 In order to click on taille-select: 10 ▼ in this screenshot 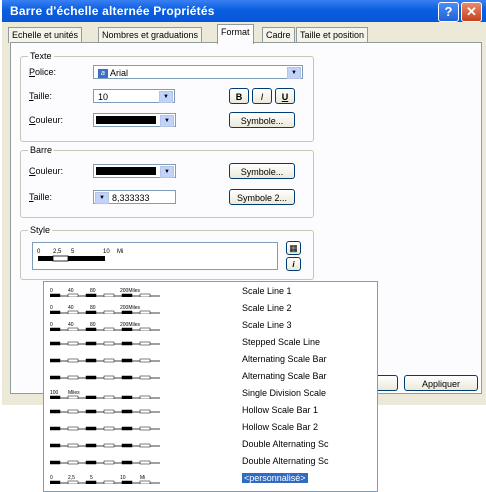, I will do `click(134, 96)`.